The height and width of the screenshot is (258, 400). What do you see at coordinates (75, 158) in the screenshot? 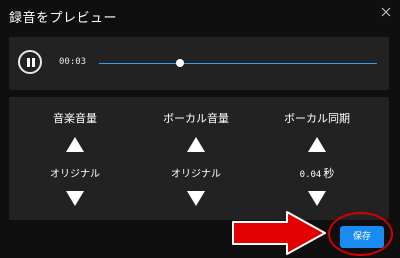
I see `music-volume-control: 音楽音量 オリジナル` at bounding box center [75, 158].